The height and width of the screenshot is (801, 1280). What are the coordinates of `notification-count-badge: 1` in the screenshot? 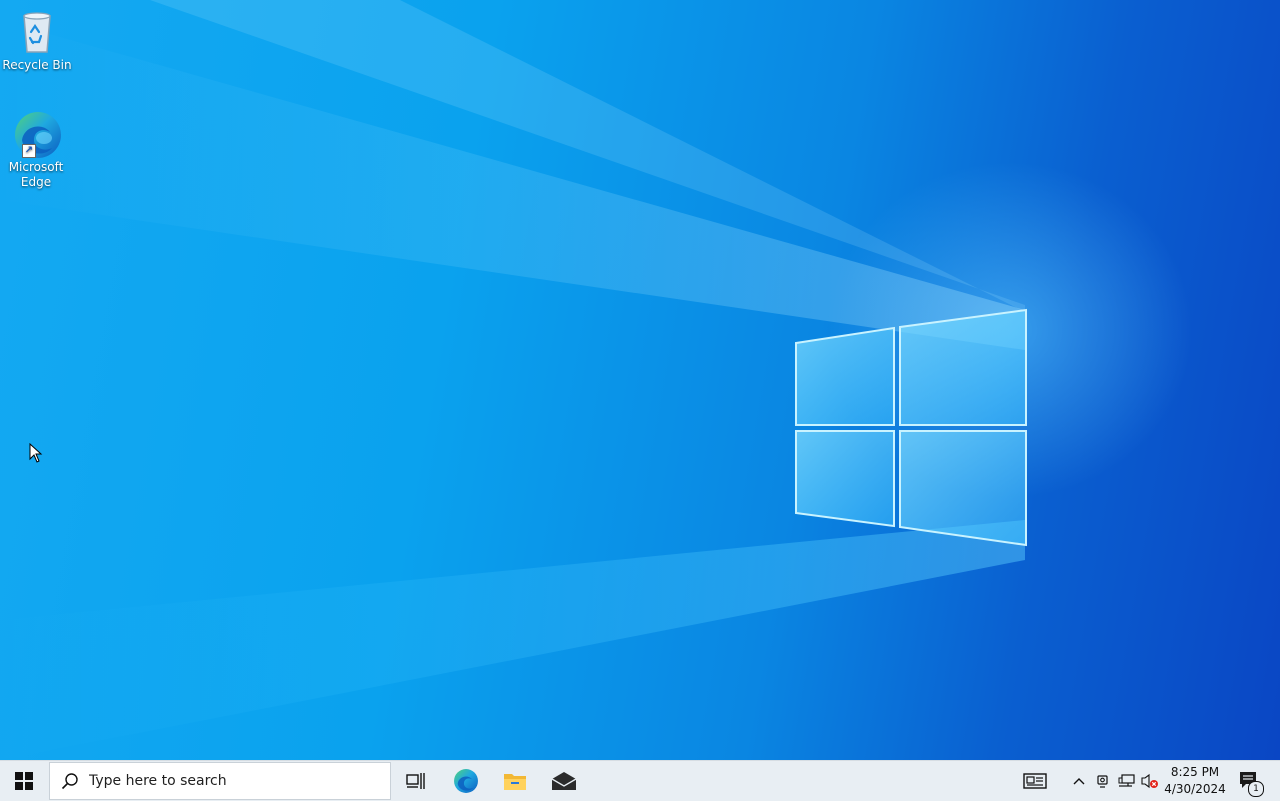 It's located at (1256, 789).